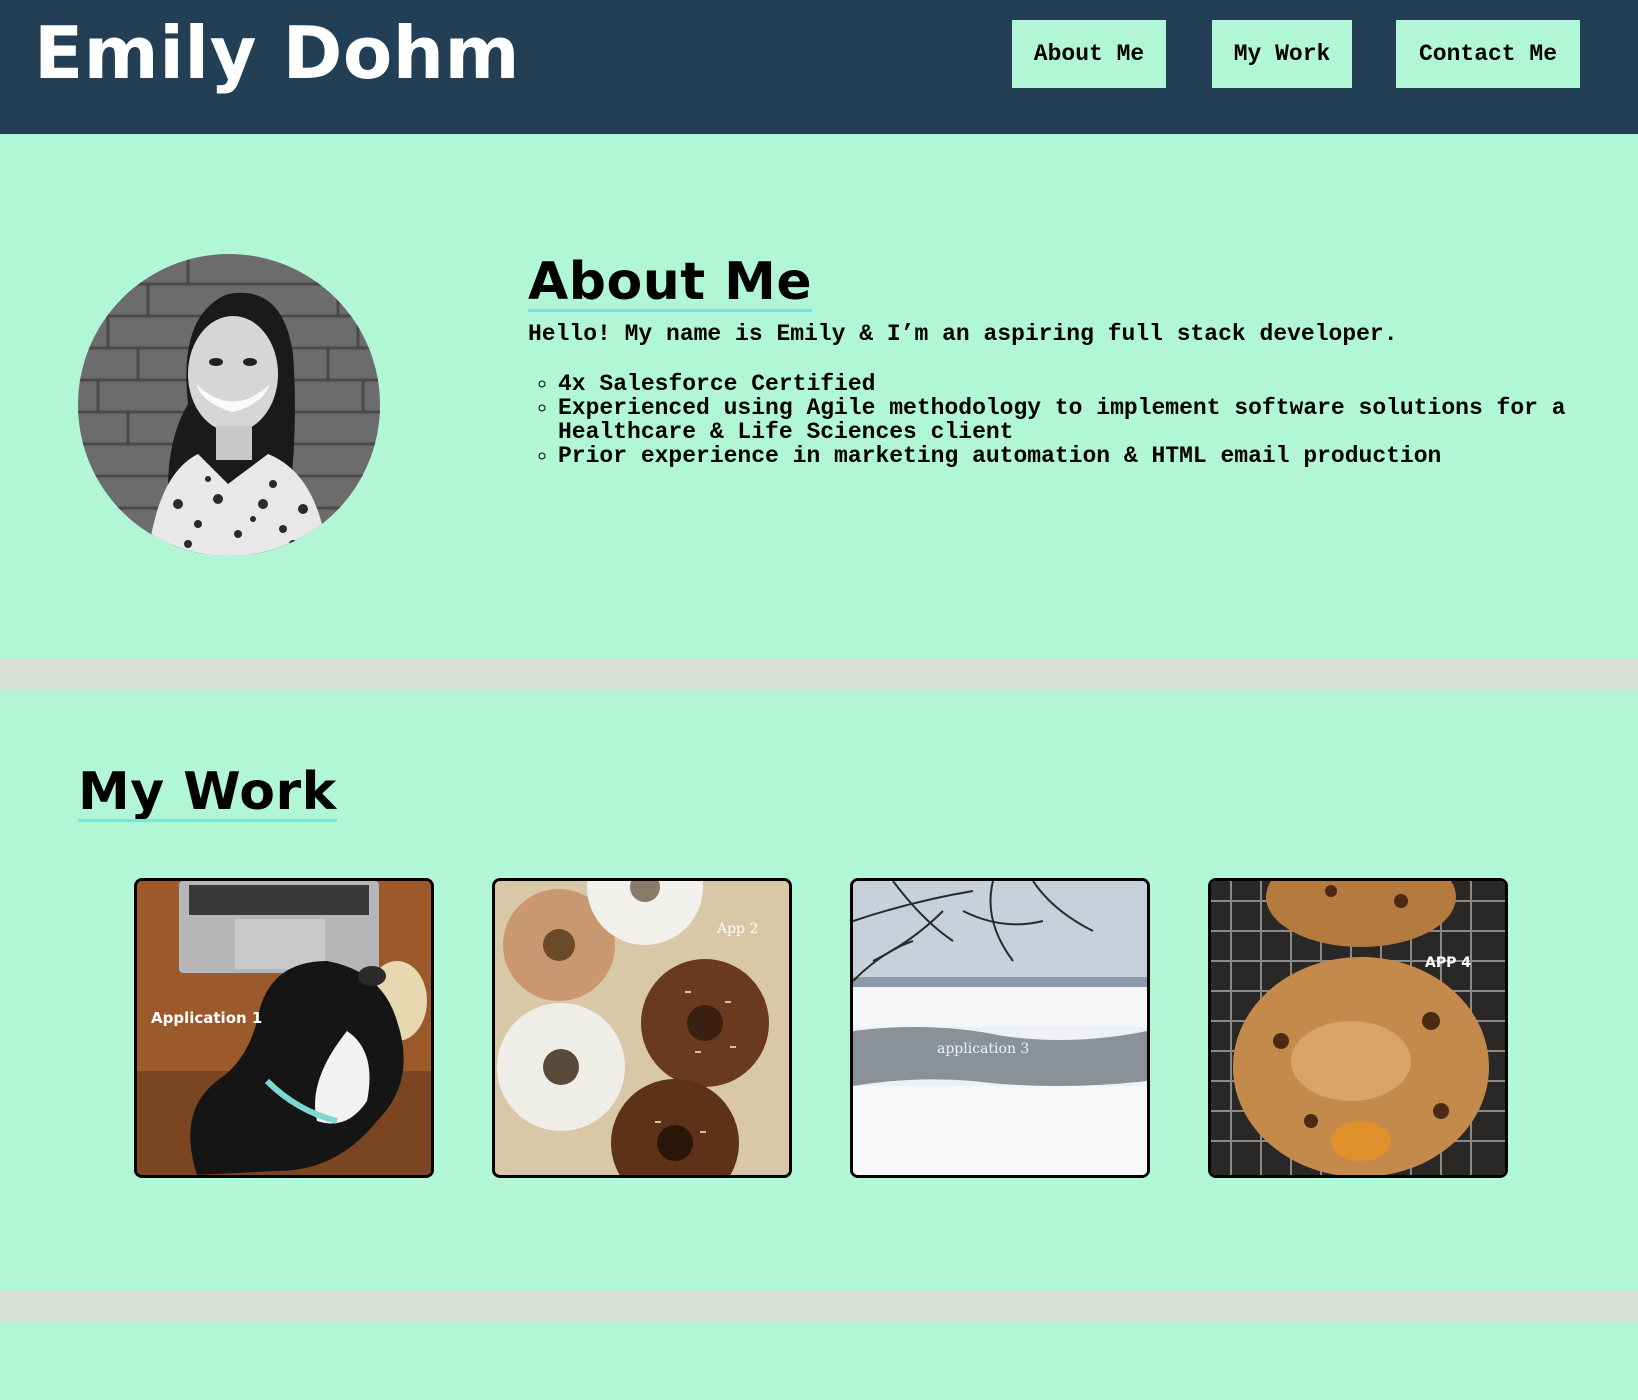  What do you see at coordinates (819, 1361) in the screenshot?
I see `contact-section` at bounding box center [819, 1361].